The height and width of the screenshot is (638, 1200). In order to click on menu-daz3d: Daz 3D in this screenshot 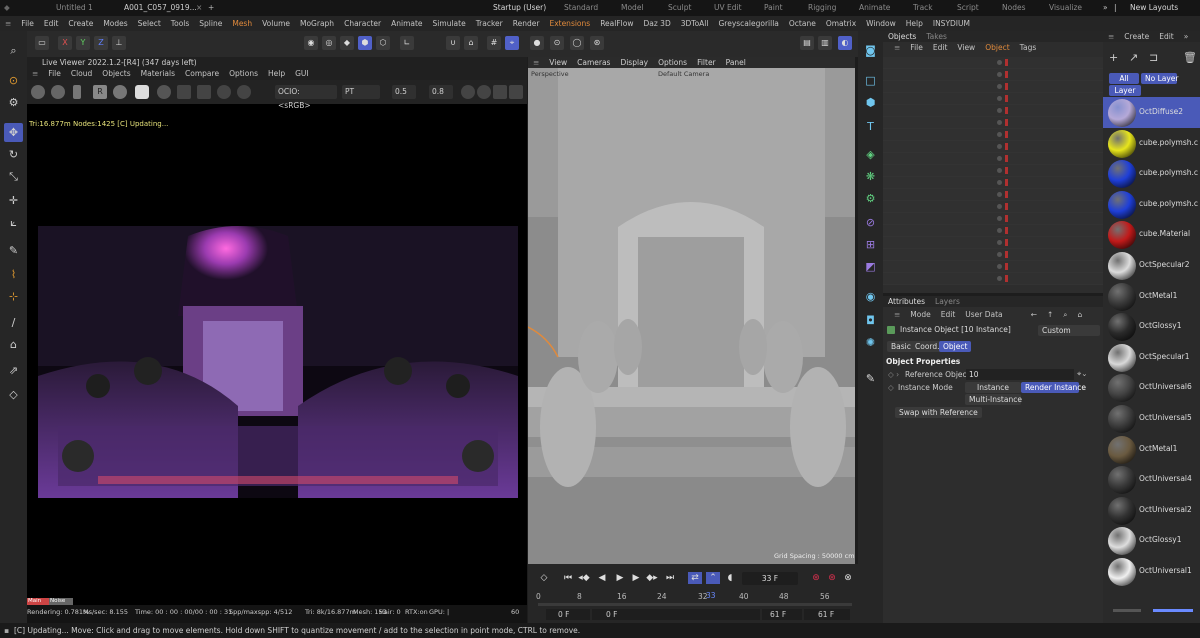, I will do `click(656, 23)`.